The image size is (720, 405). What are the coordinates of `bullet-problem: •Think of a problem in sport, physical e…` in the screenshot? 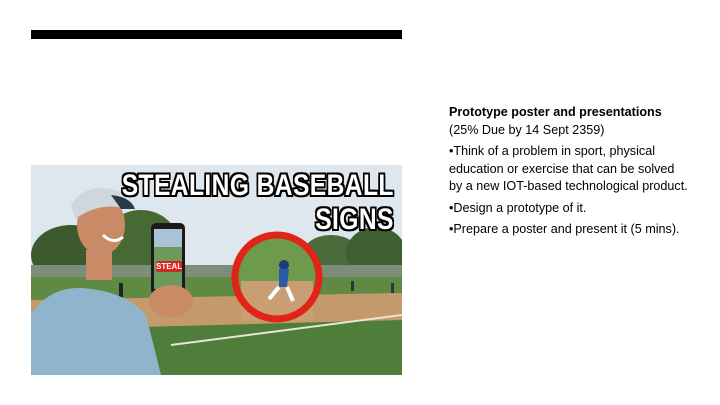 It's located at (568, 168).